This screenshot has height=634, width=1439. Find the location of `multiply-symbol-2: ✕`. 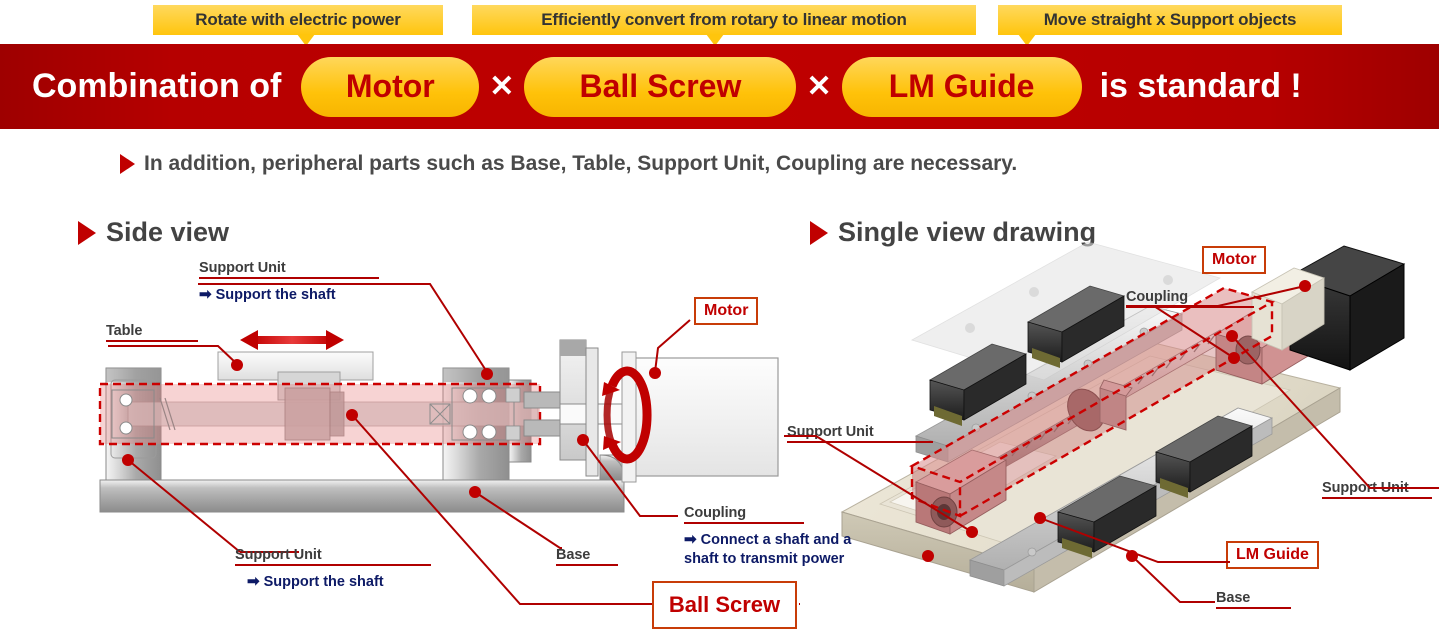

multiply-symbol-2: ✕ is located at coordinates (819, 86).